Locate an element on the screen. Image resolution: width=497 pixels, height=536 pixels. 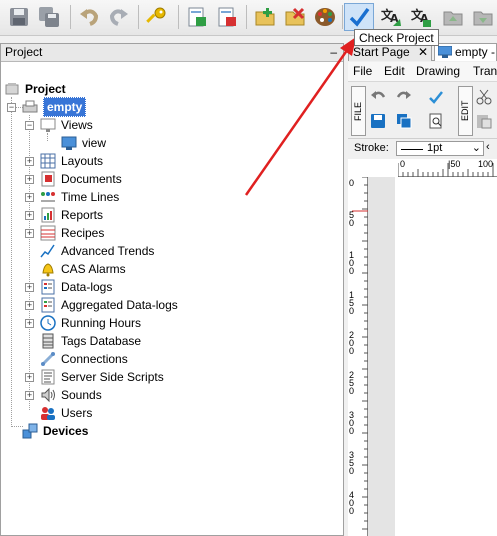
remove-file-icon is located at coordinates (295, 17).